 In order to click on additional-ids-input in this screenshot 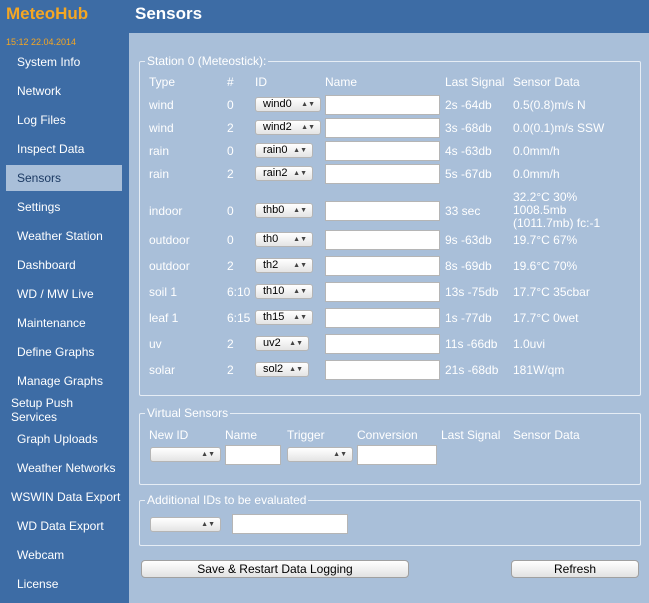, I will do `click(290, 524)`.